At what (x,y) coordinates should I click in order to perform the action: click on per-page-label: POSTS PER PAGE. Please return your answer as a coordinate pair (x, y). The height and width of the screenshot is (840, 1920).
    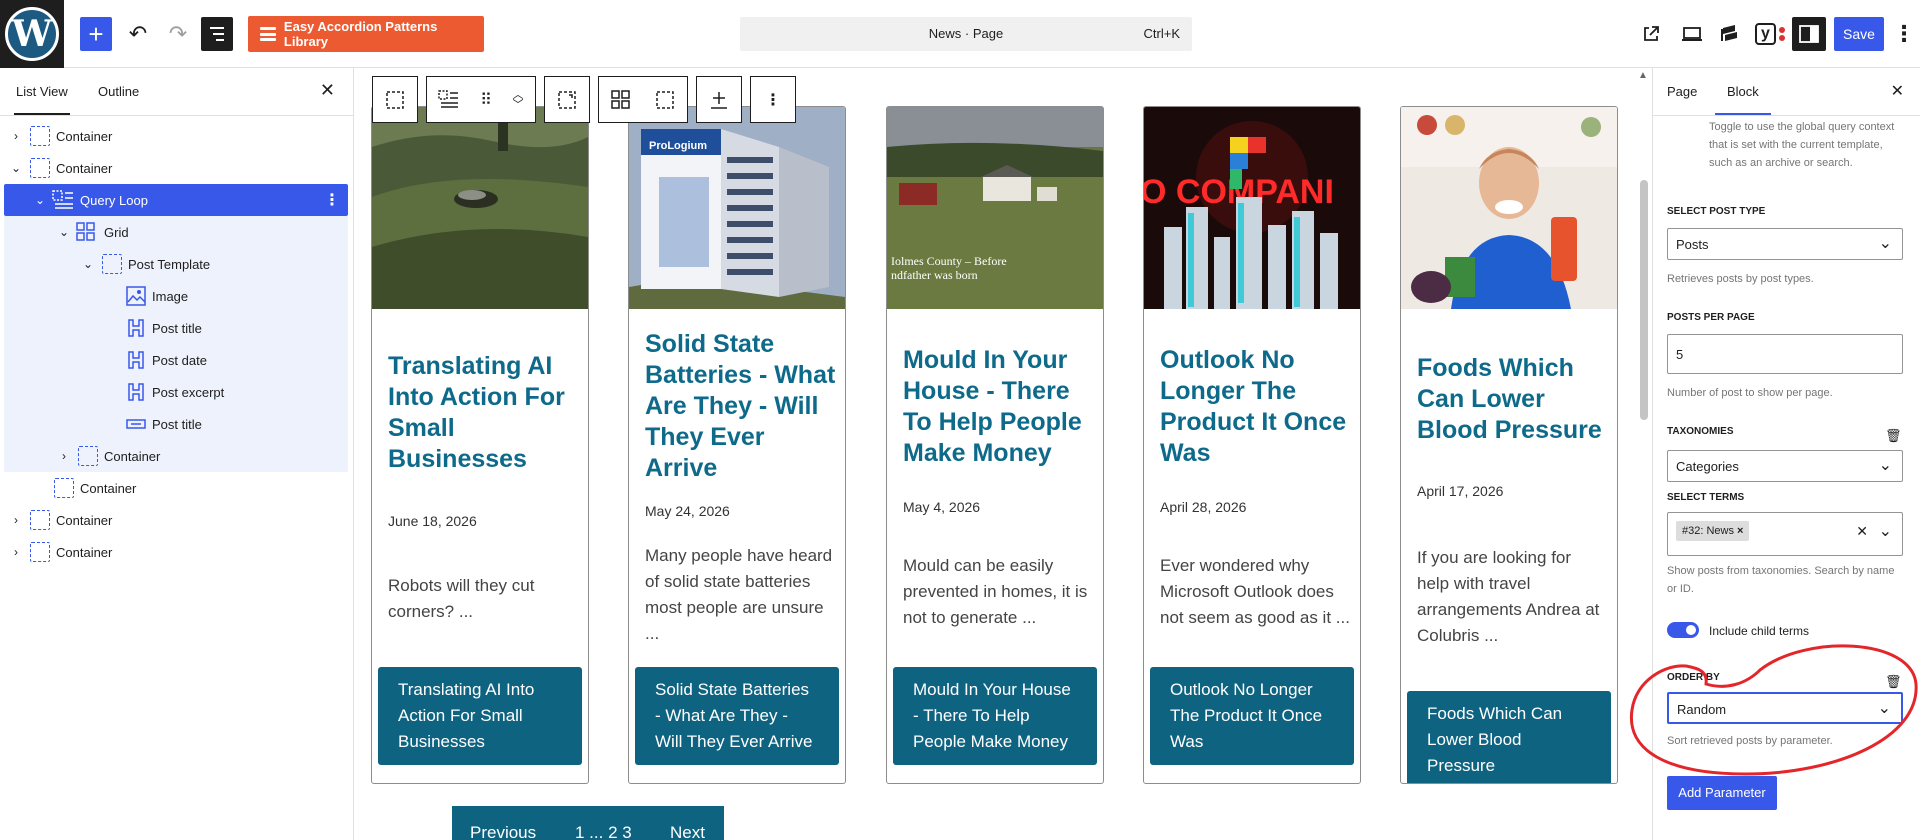
    Looking at the image, I should click on (1711, 317).